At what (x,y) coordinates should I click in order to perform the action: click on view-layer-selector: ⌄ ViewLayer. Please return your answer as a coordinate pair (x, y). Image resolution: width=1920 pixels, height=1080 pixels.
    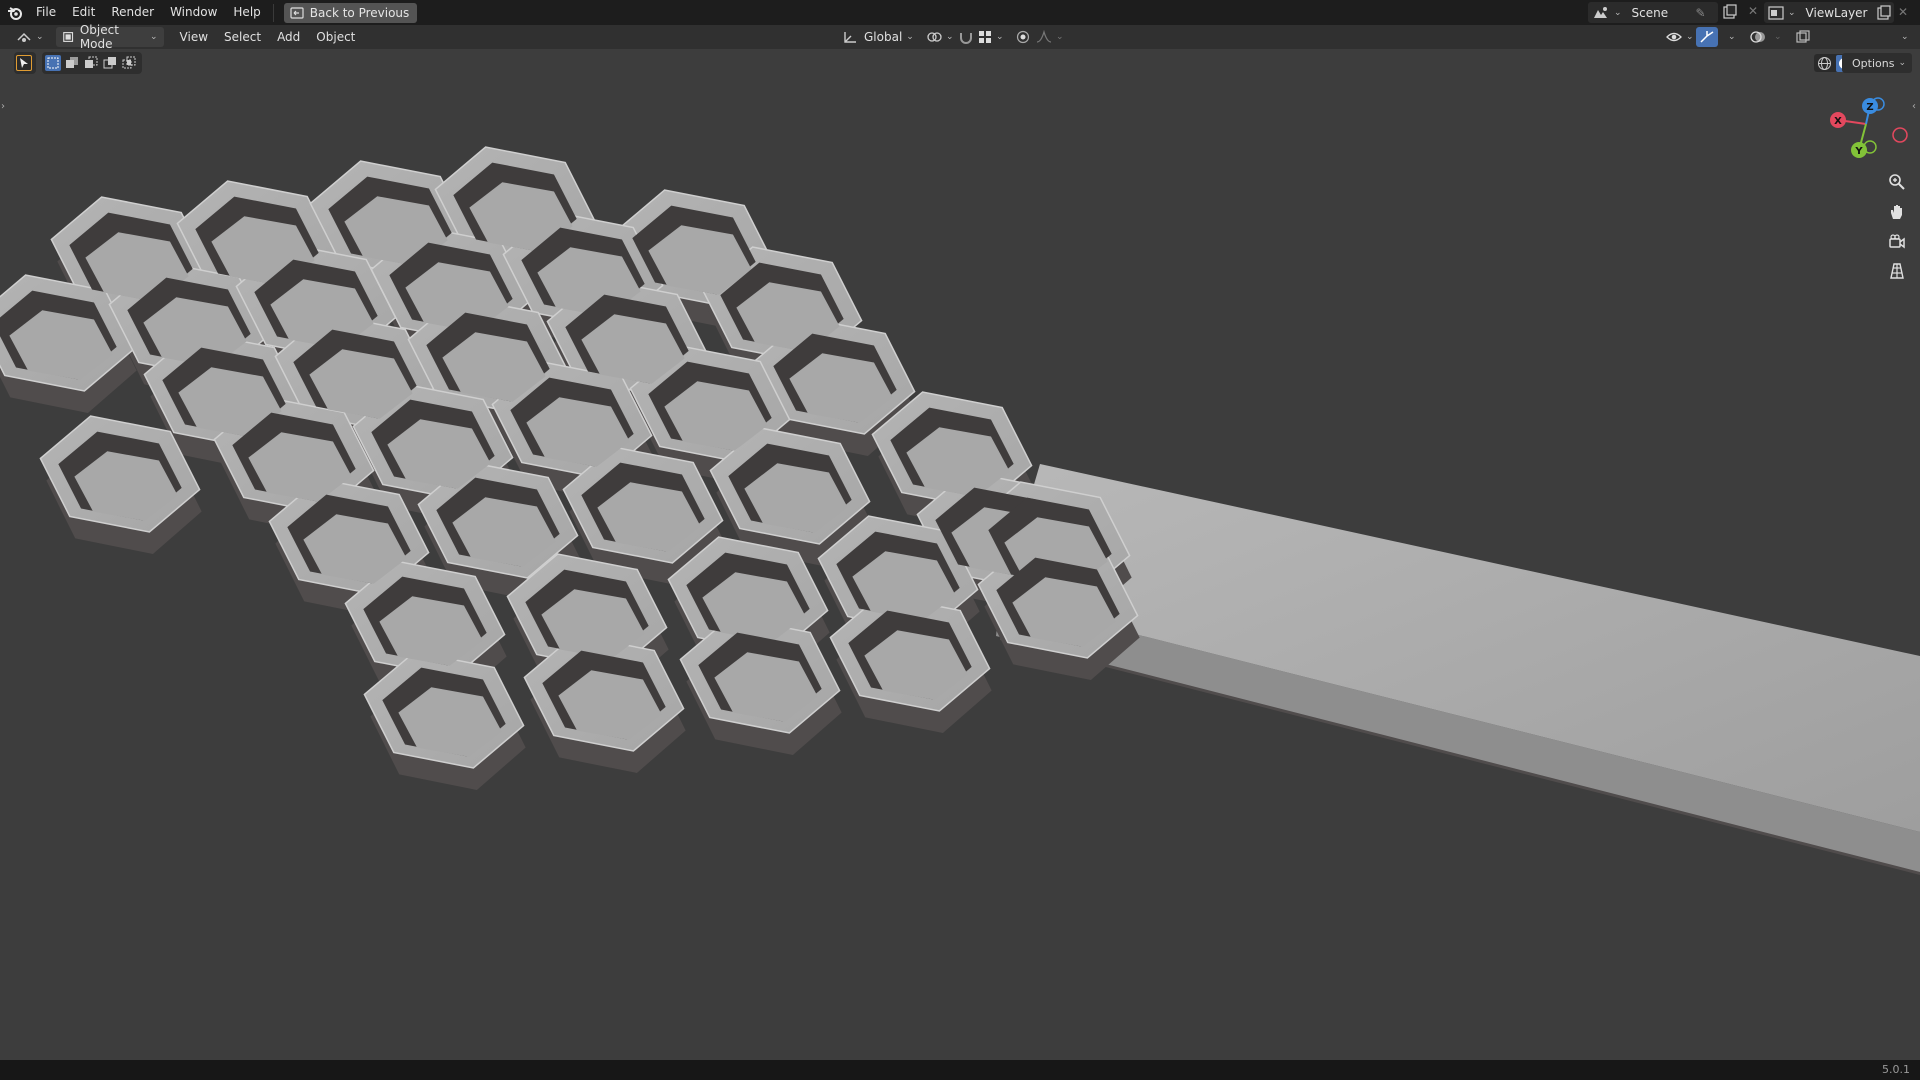
    Looking at the image, I should click on (1829, 12).